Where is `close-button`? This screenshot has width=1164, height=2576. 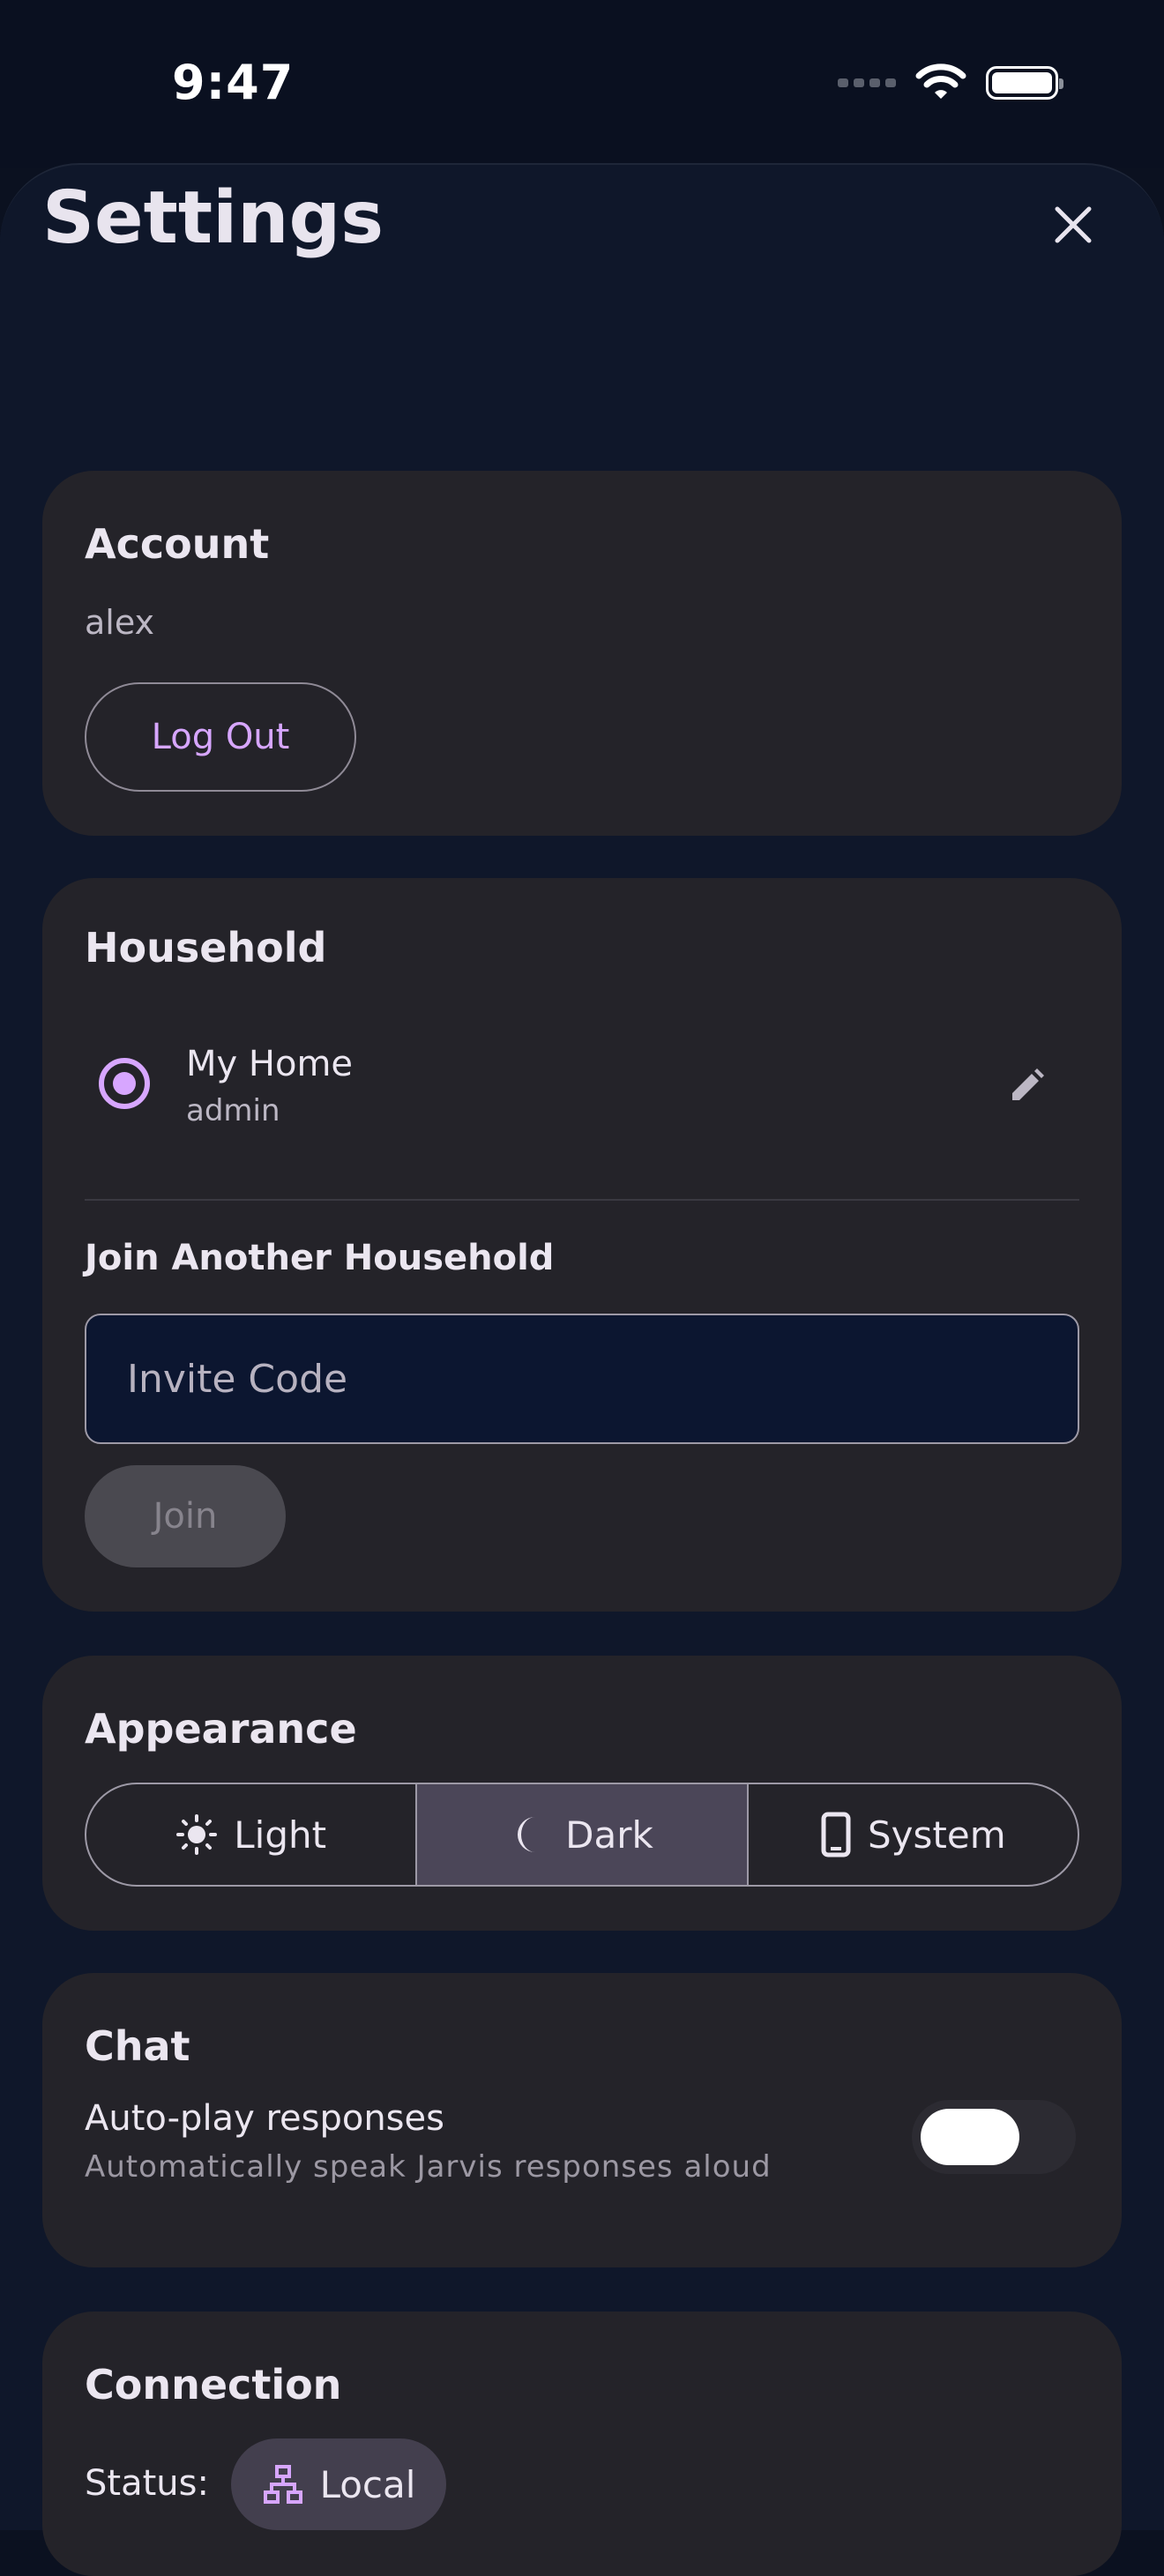 close-button is located at coordinates (1073, 225).